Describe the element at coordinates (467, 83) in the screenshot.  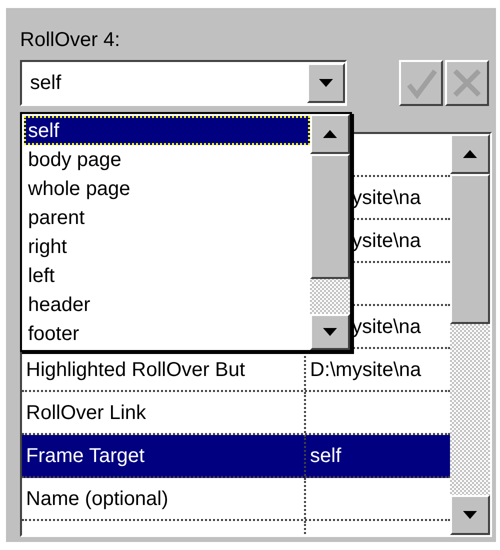
I see `cross-icon` at that location.